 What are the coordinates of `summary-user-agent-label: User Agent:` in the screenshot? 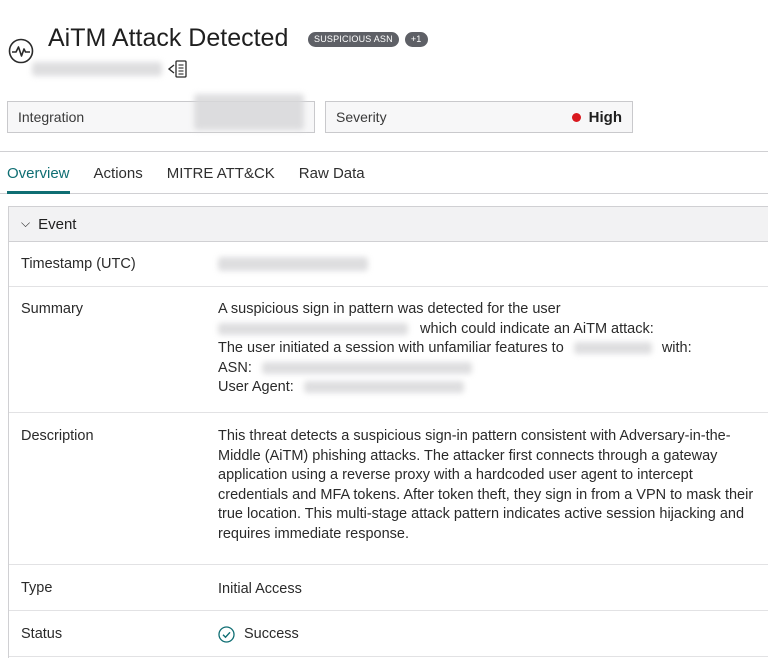 It's located at (256, 387).